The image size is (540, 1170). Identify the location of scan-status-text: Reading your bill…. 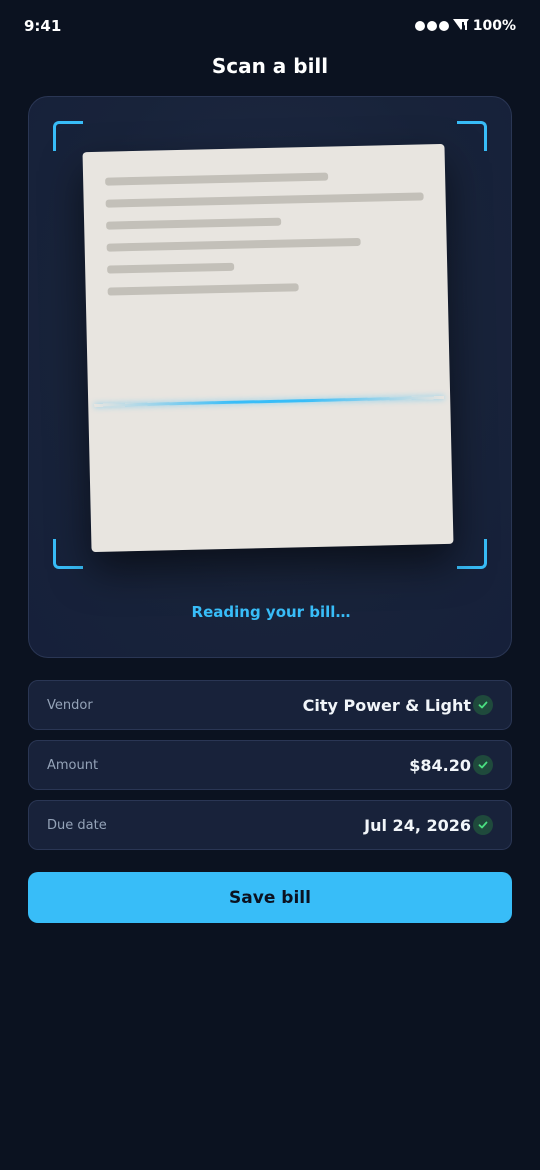
(271, 612).